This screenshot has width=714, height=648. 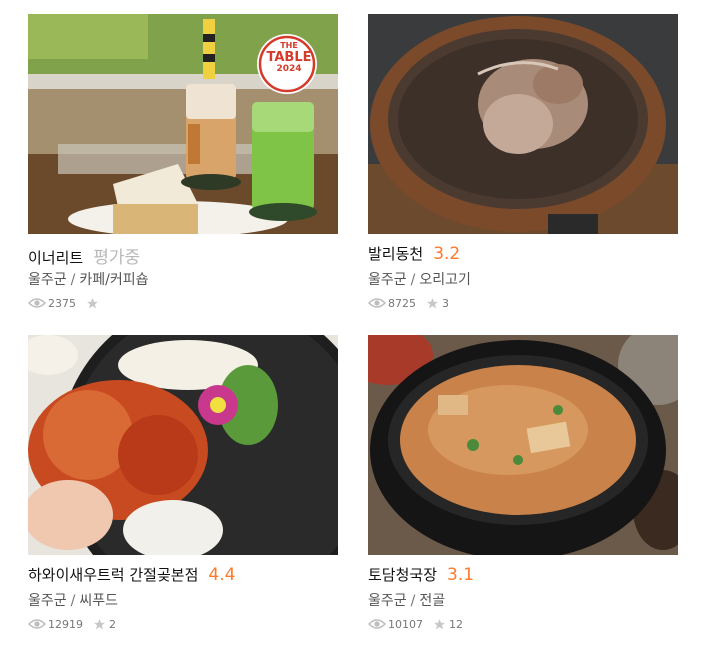 I want to click on favorite-count: 2, so click(x=112, y=624).